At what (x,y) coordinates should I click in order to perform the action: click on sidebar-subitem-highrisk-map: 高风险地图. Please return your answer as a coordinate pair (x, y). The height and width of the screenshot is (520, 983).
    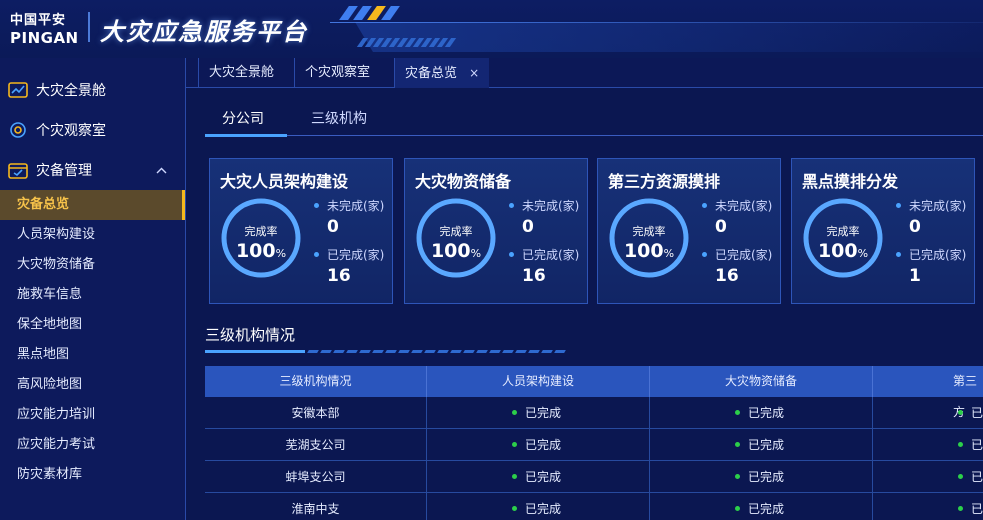
    Looking at the image, I should click on (92, 385).